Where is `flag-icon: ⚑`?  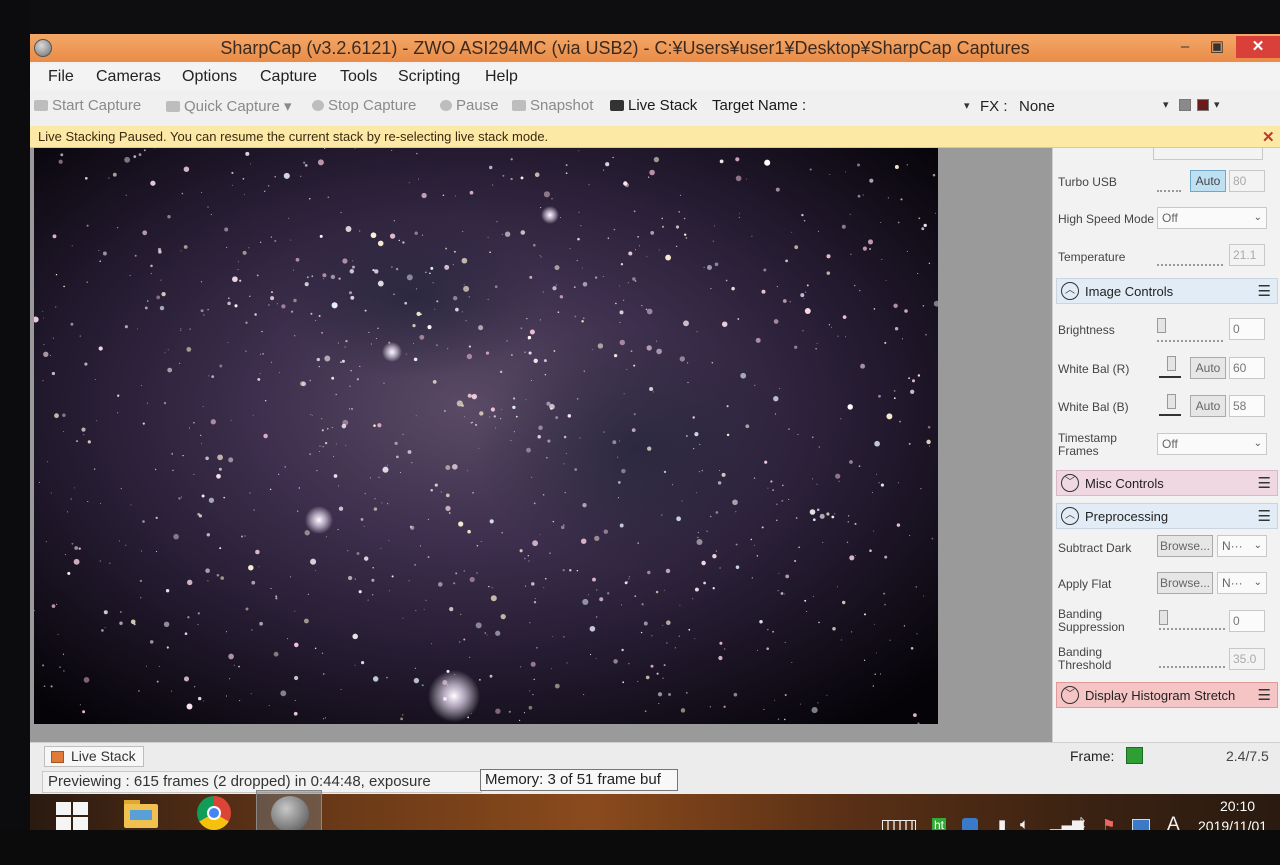
flag-icon: ⚑ is located at coordinates (1108, 823).